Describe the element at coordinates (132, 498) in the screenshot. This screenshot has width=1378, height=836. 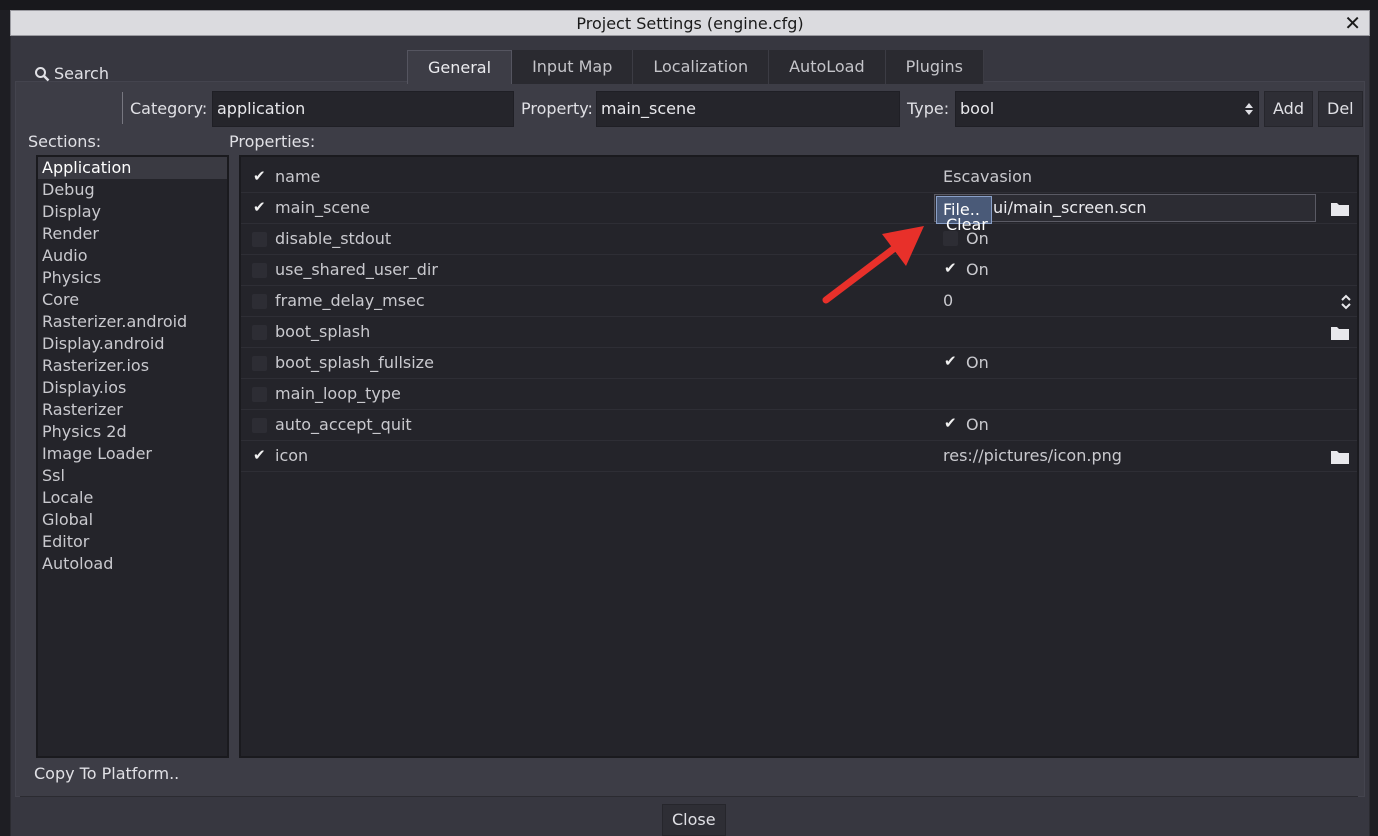
I see `section-item: Locale` at that location.